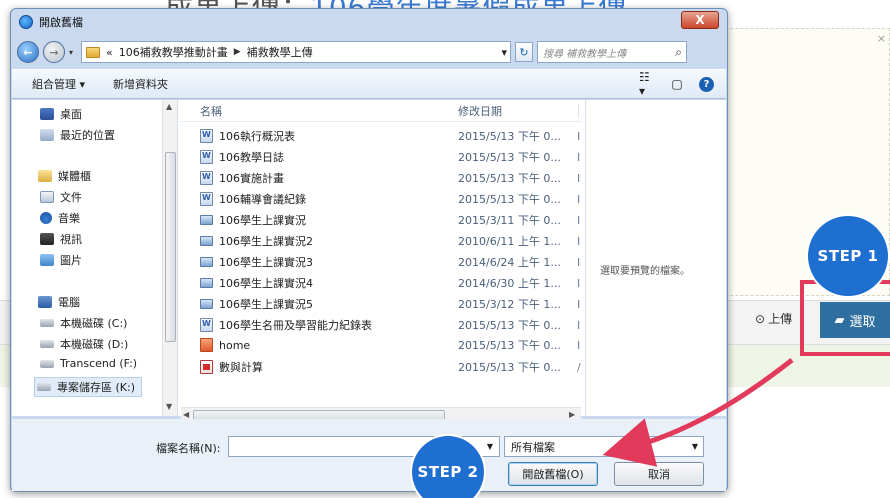 This screenshot has height=498, width=890. What do you see at coordinates (390, 325) in the screenshot?
I see `file-row: 106學生名冊及學習能力紀錄表2015/5/13 下午 0...I` at bounding box center [390, 325].